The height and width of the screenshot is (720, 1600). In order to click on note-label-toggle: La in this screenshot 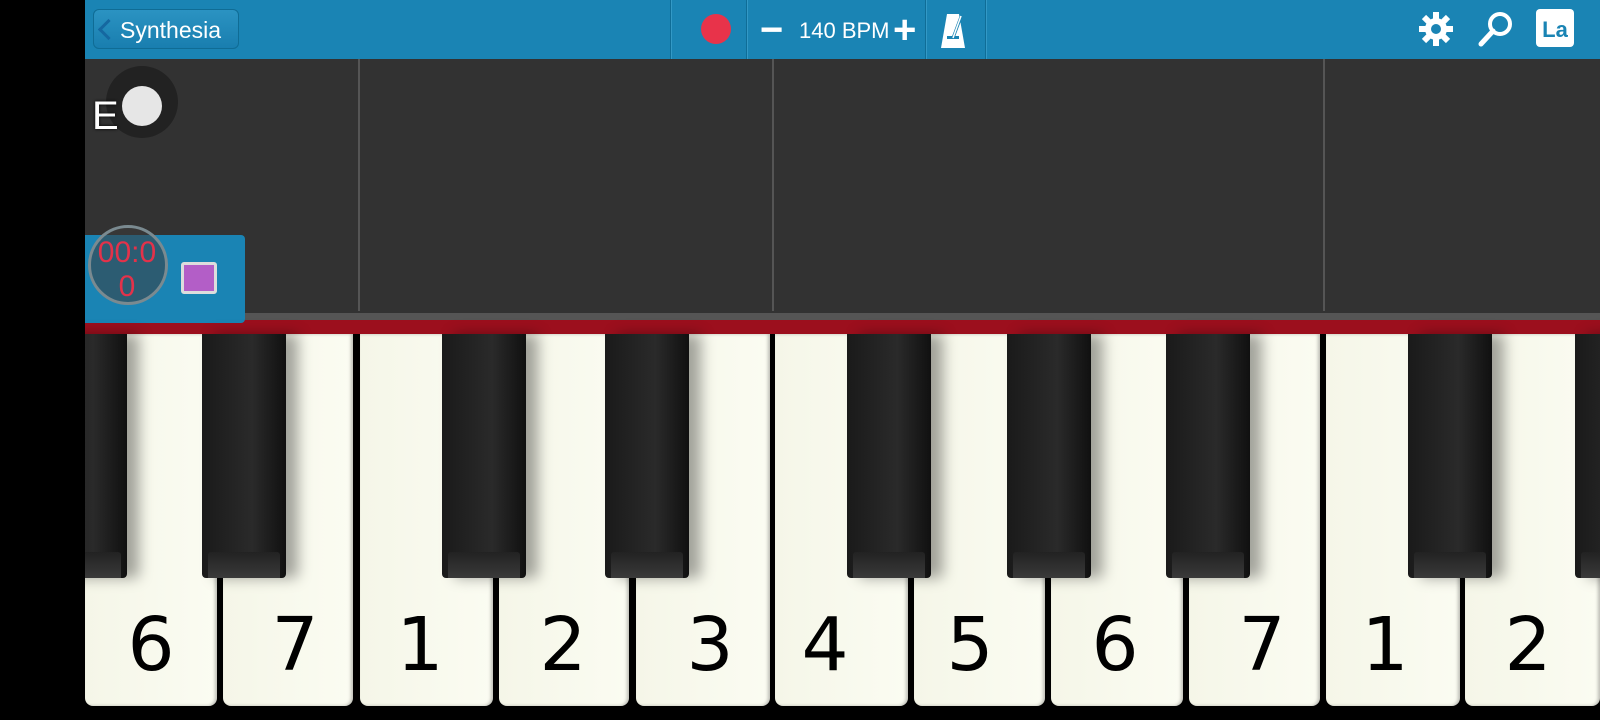, I will do `click(1555, 28)`.